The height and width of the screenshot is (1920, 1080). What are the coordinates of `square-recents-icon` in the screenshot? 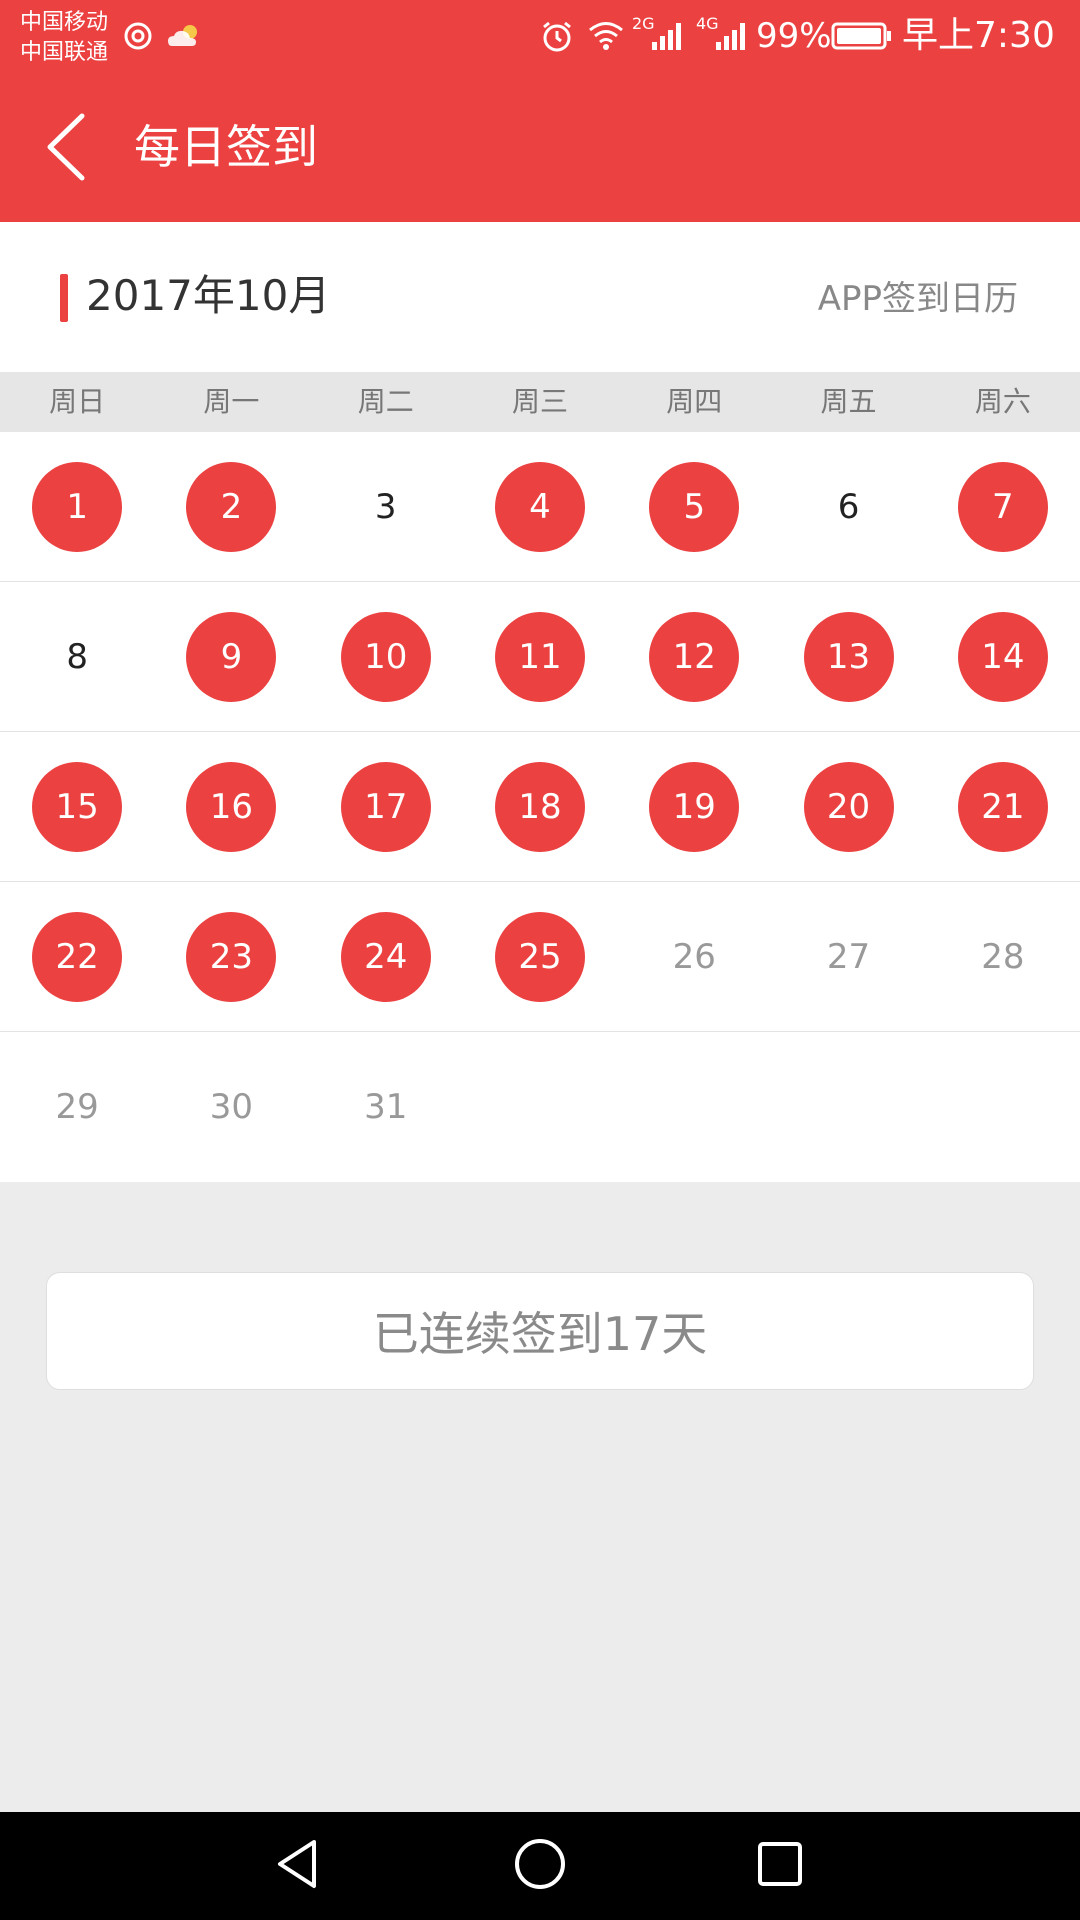 It's located at (780, 1866).